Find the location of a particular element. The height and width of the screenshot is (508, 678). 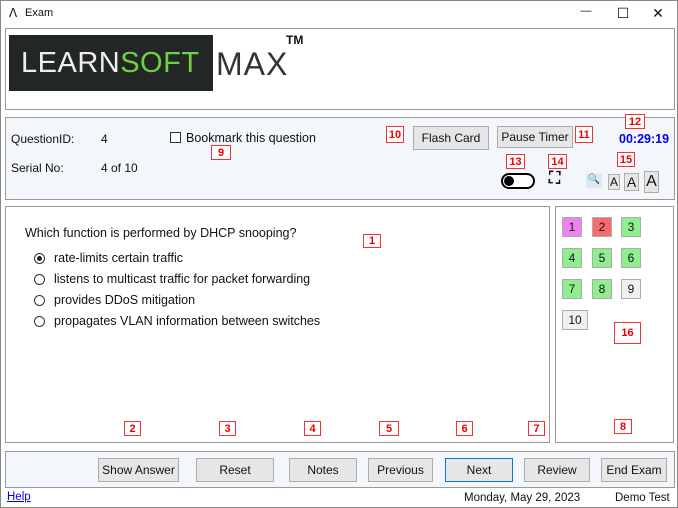

nav-question-7: 7 is located at coordinates (572, 289).